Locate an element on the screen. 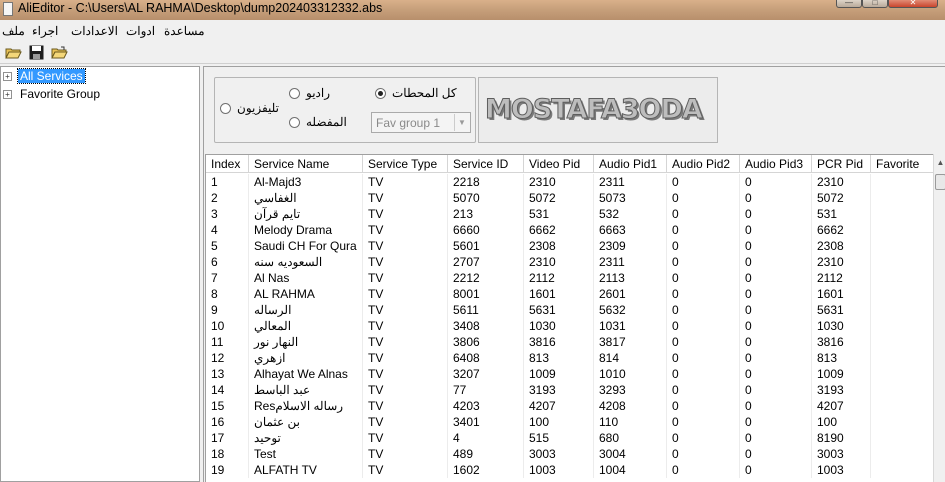 Image resolution: width=945 pixels, height=482 pixels. radio-favorites-button is located at coordinates (294, 122).